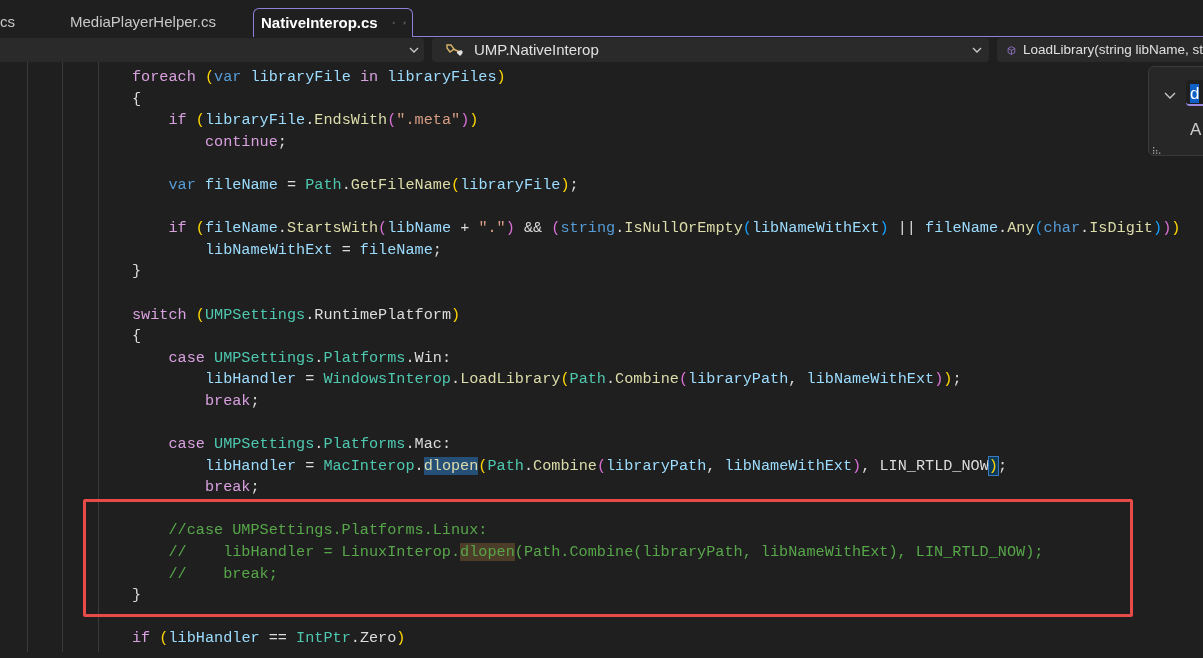 This screenshot has width=1203, height=658. What do you see at coordinates (269, 639) in the screenshot?
I see `code-line: if (libHandler == IntPtr.Zero)` at bounding box center [269, 639].